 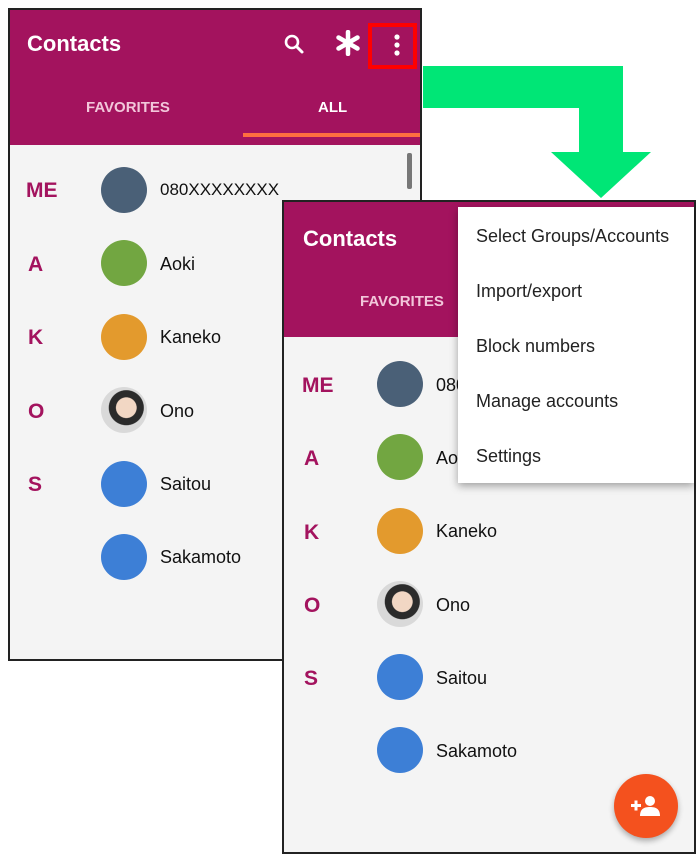 I want to click on add-contact-button, so click(x=646, y=806).